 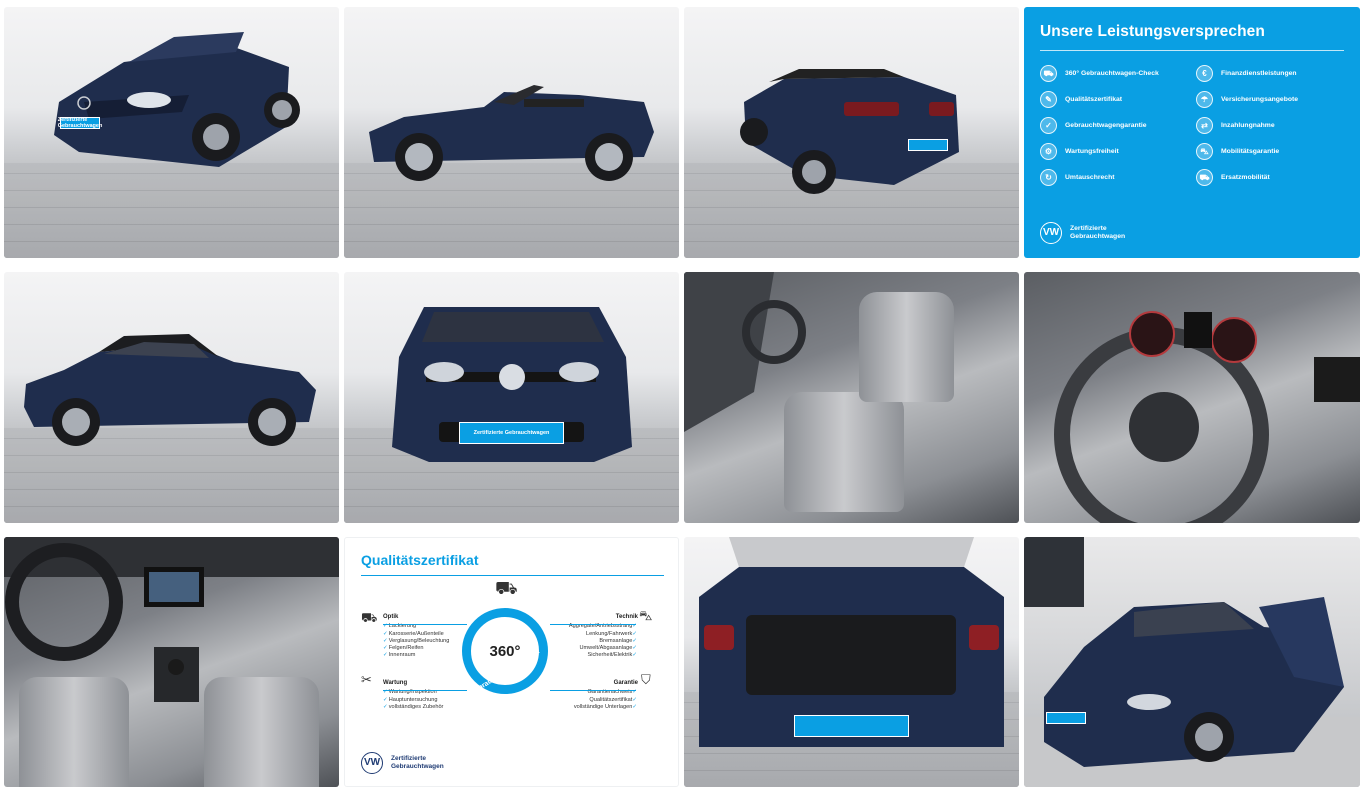 I want to click on technik-item: Umwelt/Abgasanlage✓, so click(x=608, y=648).